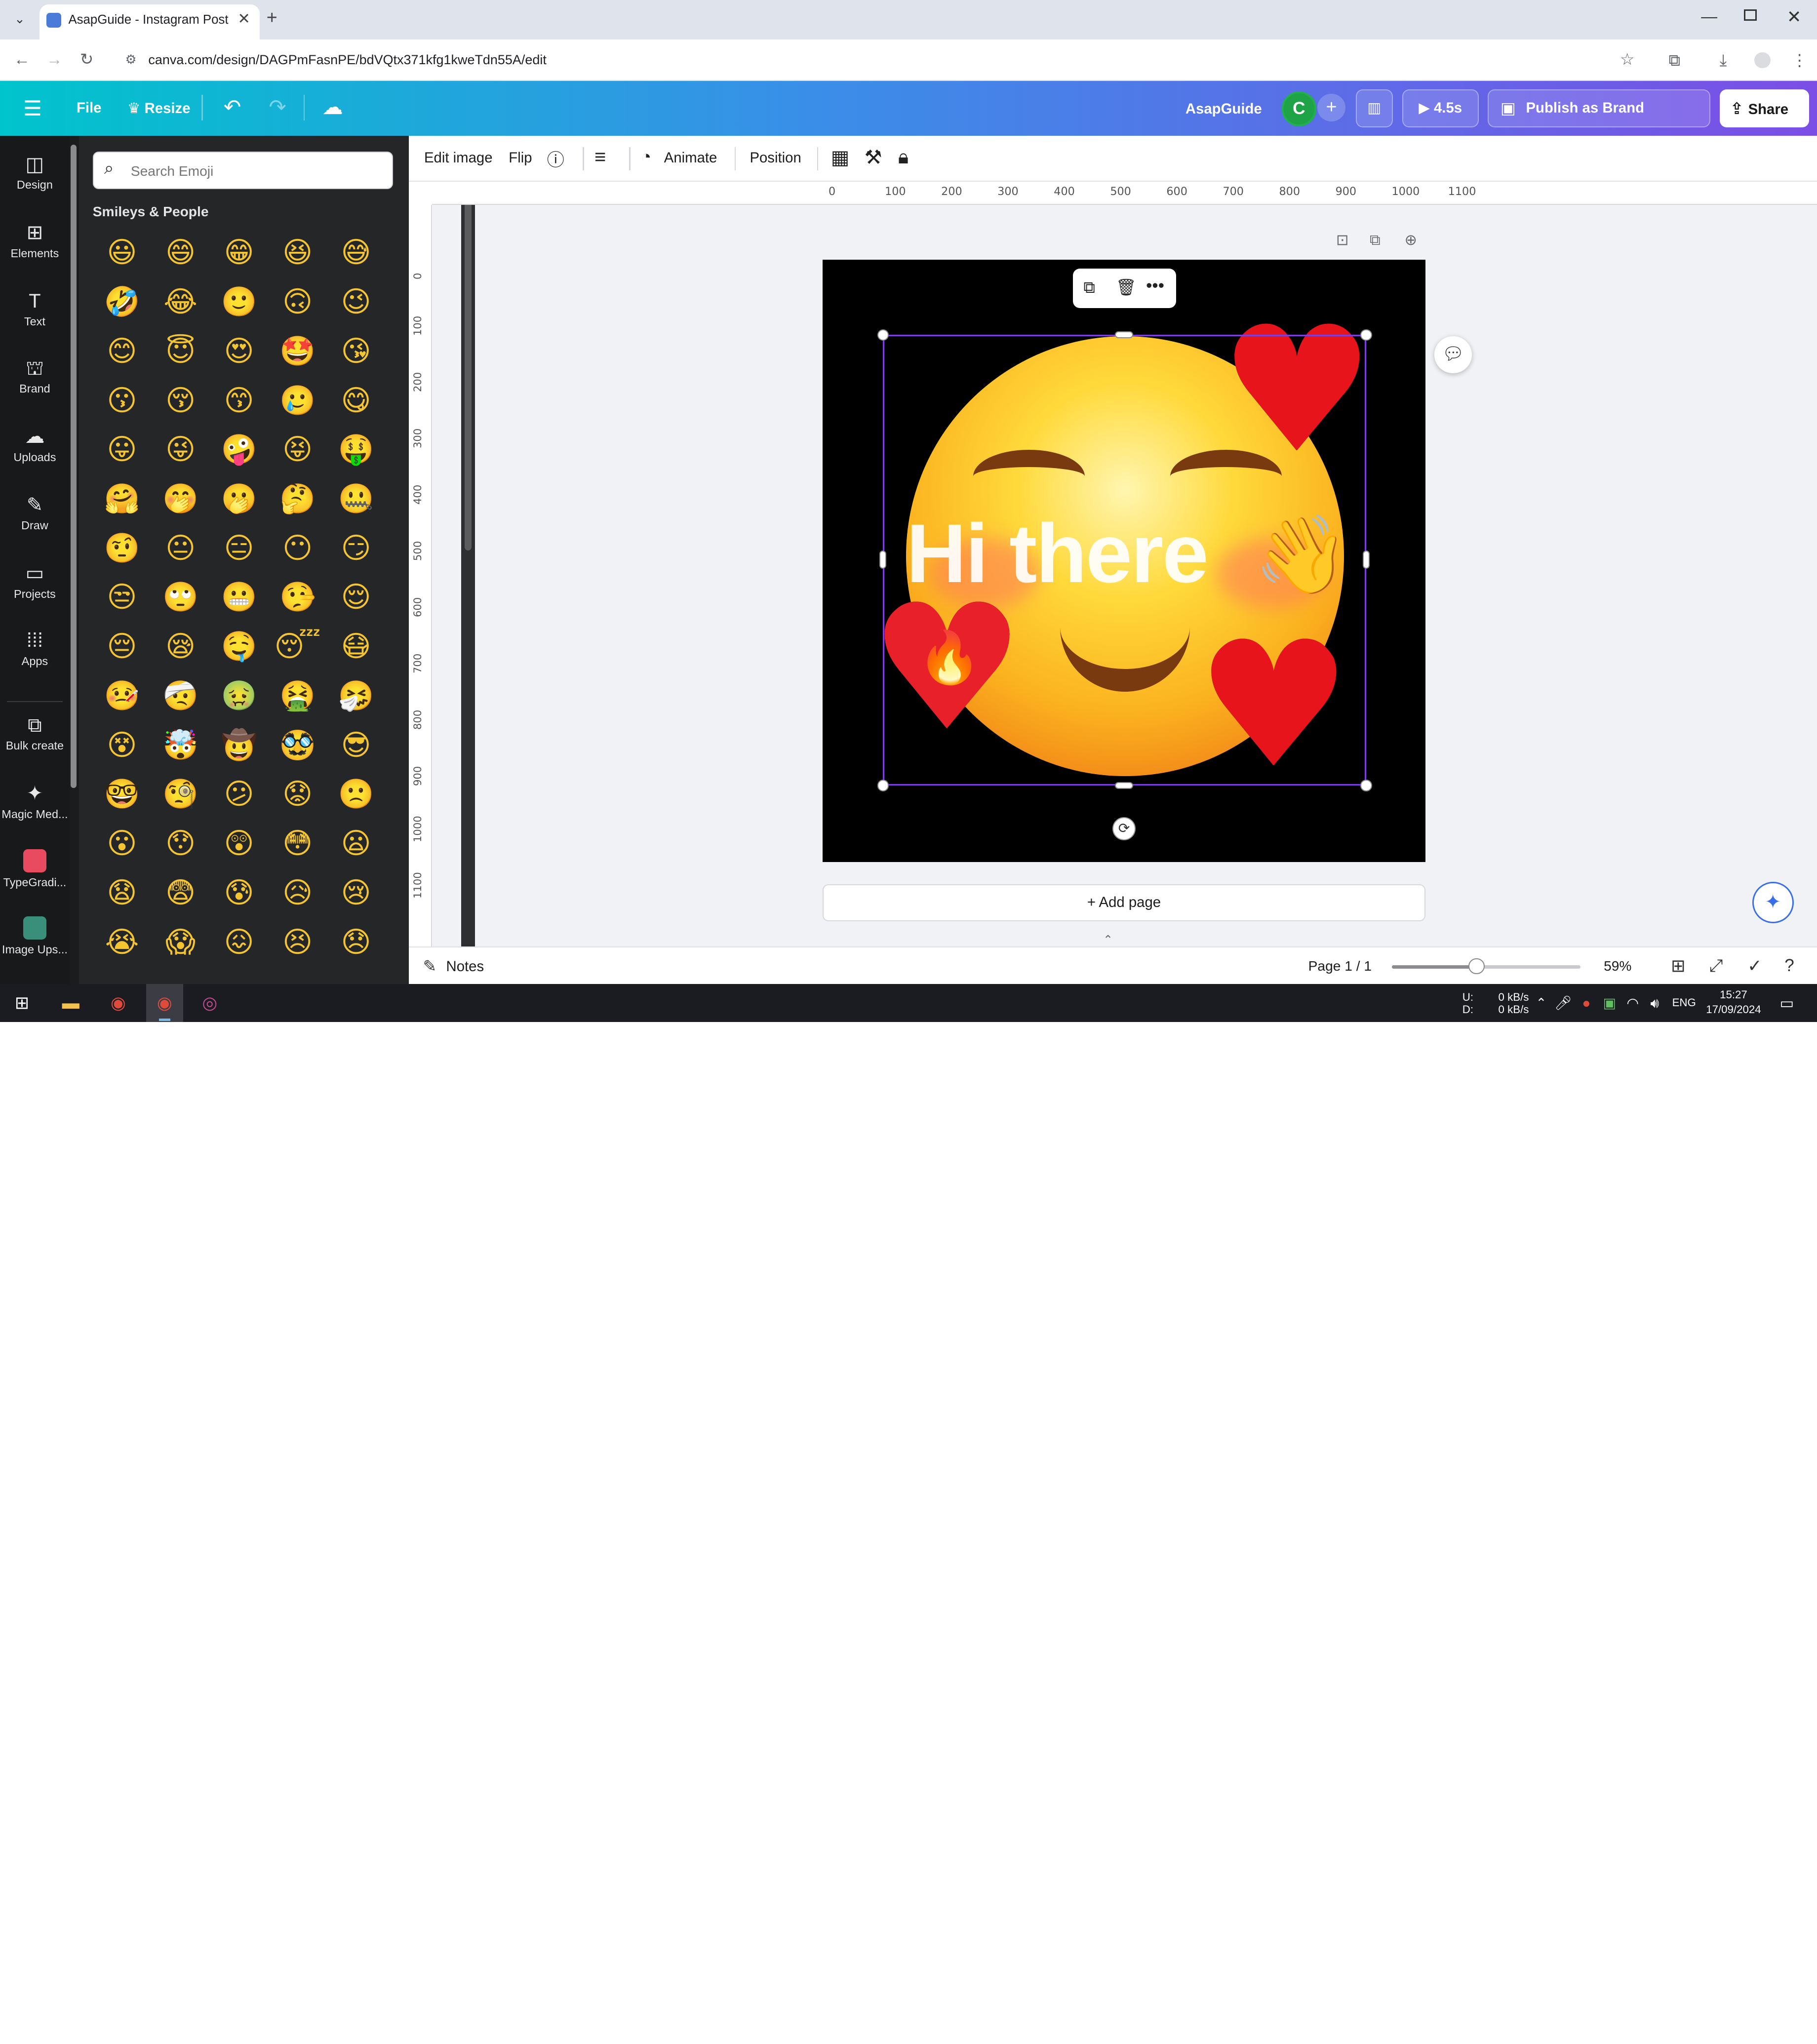 The width and height of the screenshot is (1817, 2044). What do you see at coordinates (123, 548) in the screenshot?
I see `emoji-item: 🤨` at bounding box center [123, 548].